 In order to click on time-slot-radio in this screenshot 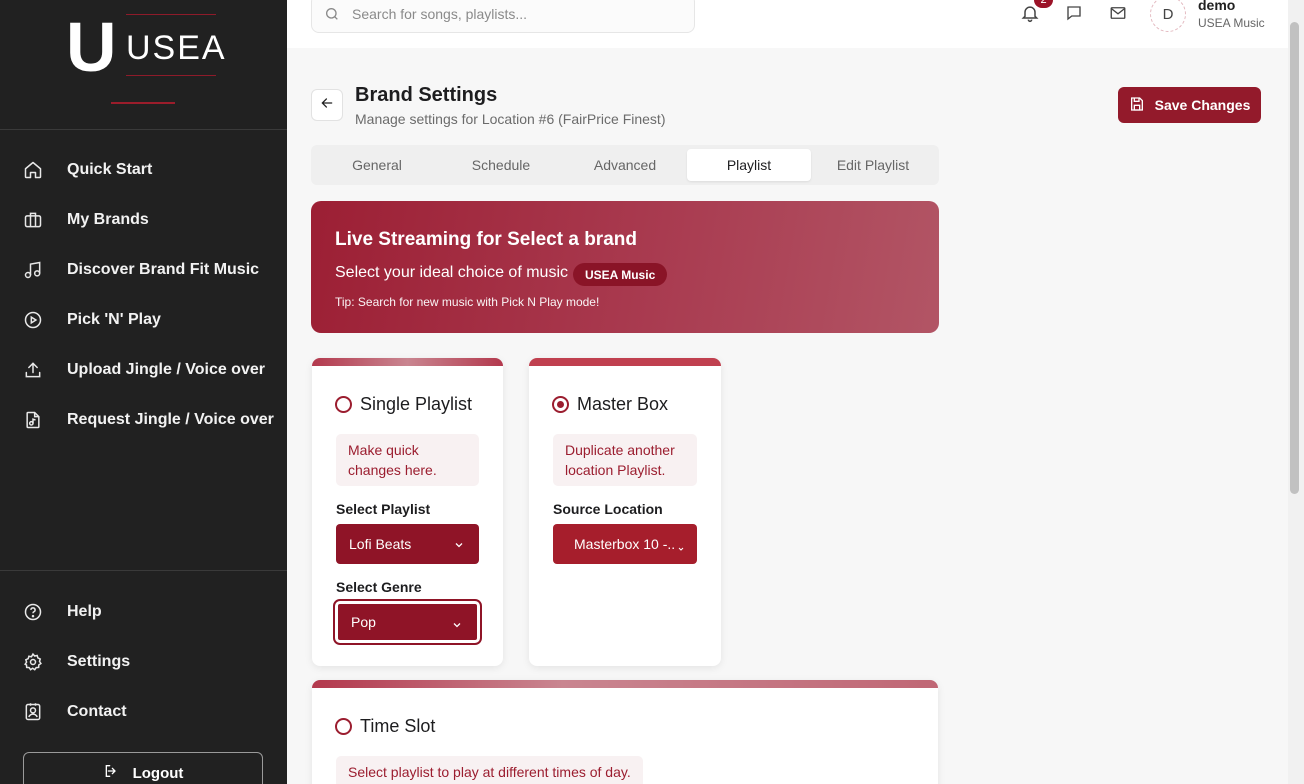, I will do `click(343, 726)`.